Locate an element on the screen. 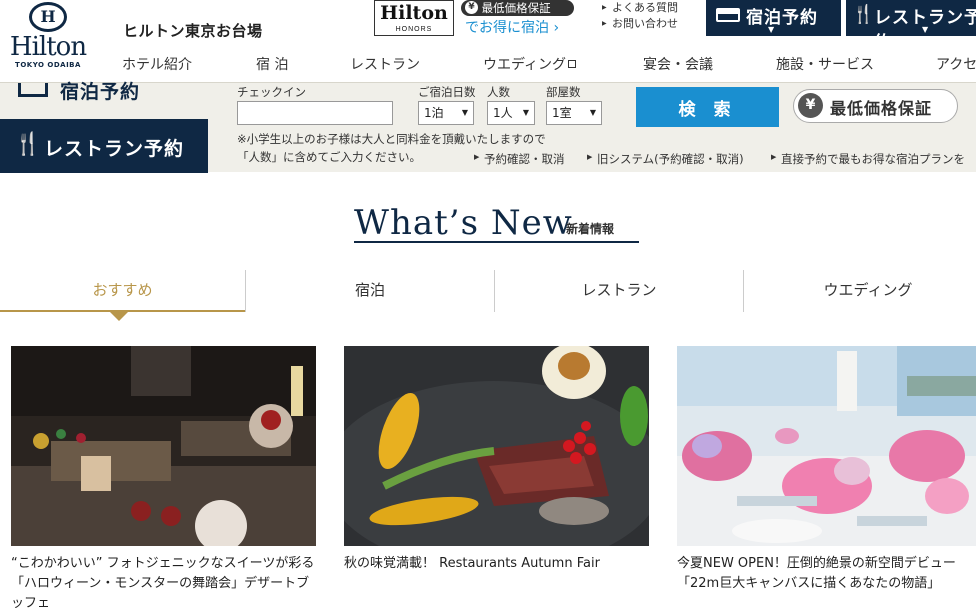 This screenshot has height=609, width=976. honors-deal-link: でお得に宿泊 › is located at coordinates (512, 27).